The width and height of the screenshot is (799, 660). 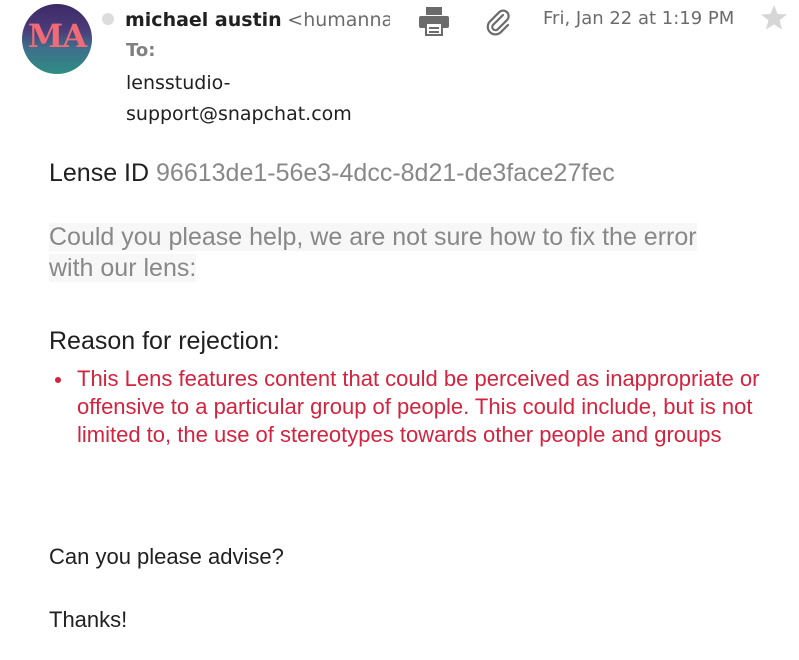 What do you see at coordinates (58, 380) in the screenshot?
I see `bullet-icon` at bounding box center [58, 380].